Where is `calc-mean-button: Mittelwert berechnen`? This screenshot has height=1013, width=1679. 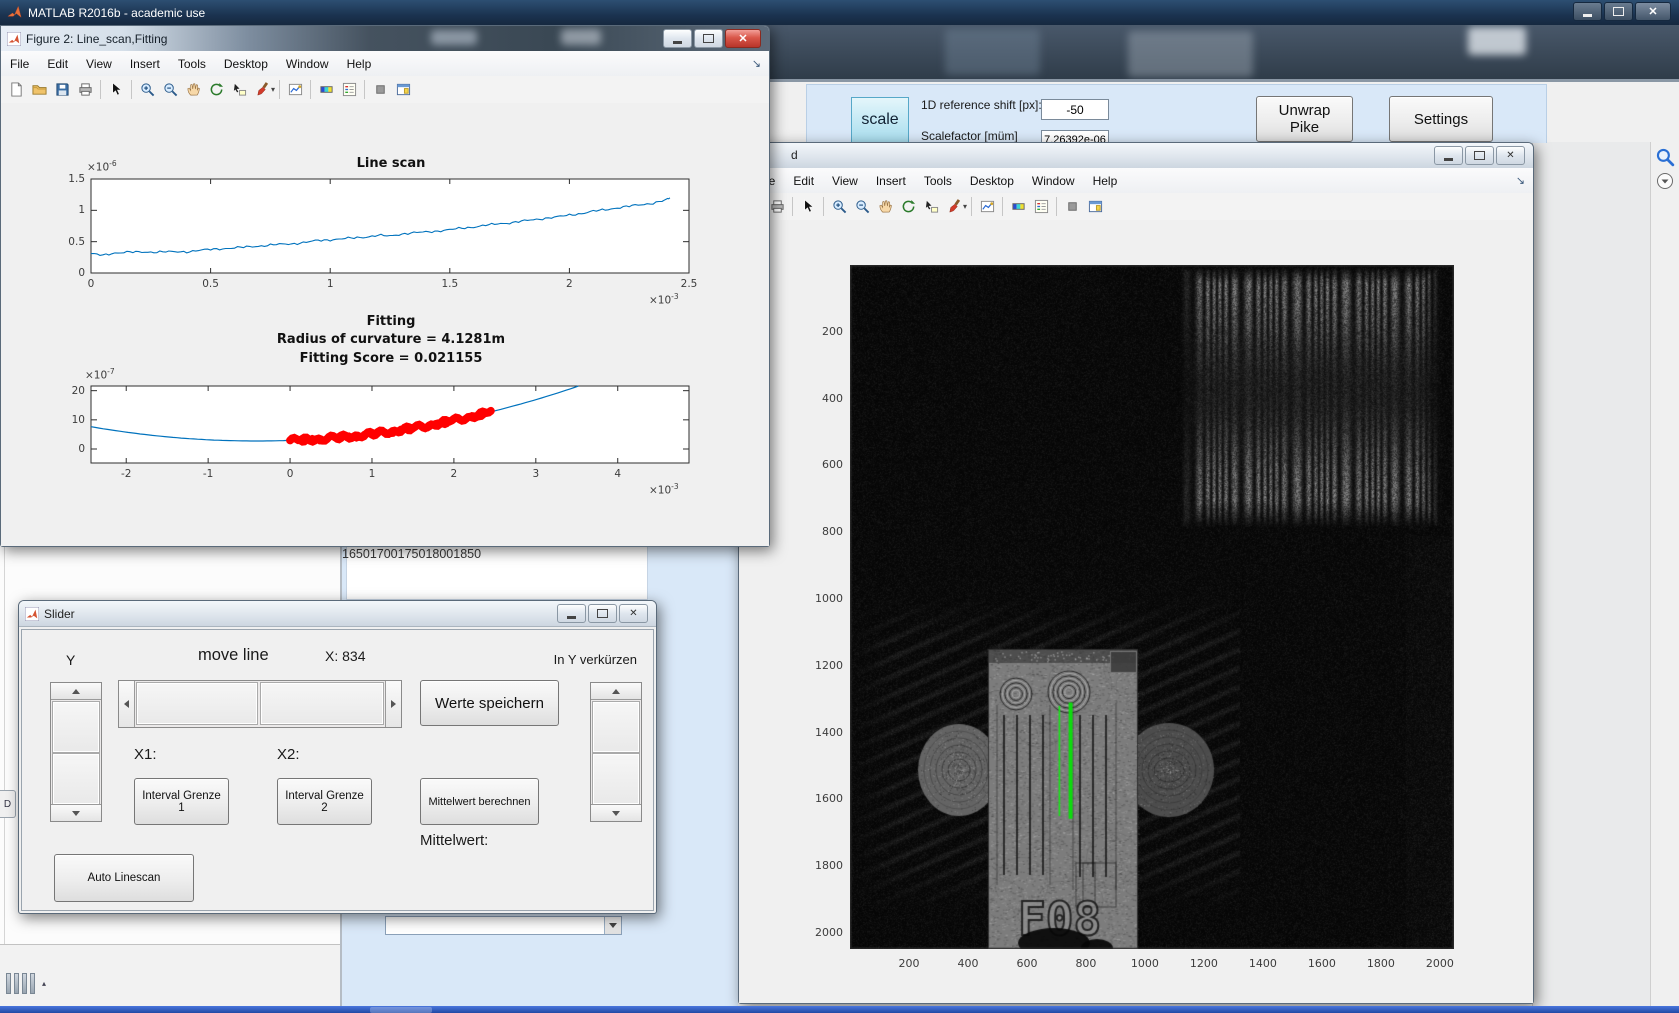 calc-mean-button: Mittelwert berechnen is located at coordinates (479, 801).